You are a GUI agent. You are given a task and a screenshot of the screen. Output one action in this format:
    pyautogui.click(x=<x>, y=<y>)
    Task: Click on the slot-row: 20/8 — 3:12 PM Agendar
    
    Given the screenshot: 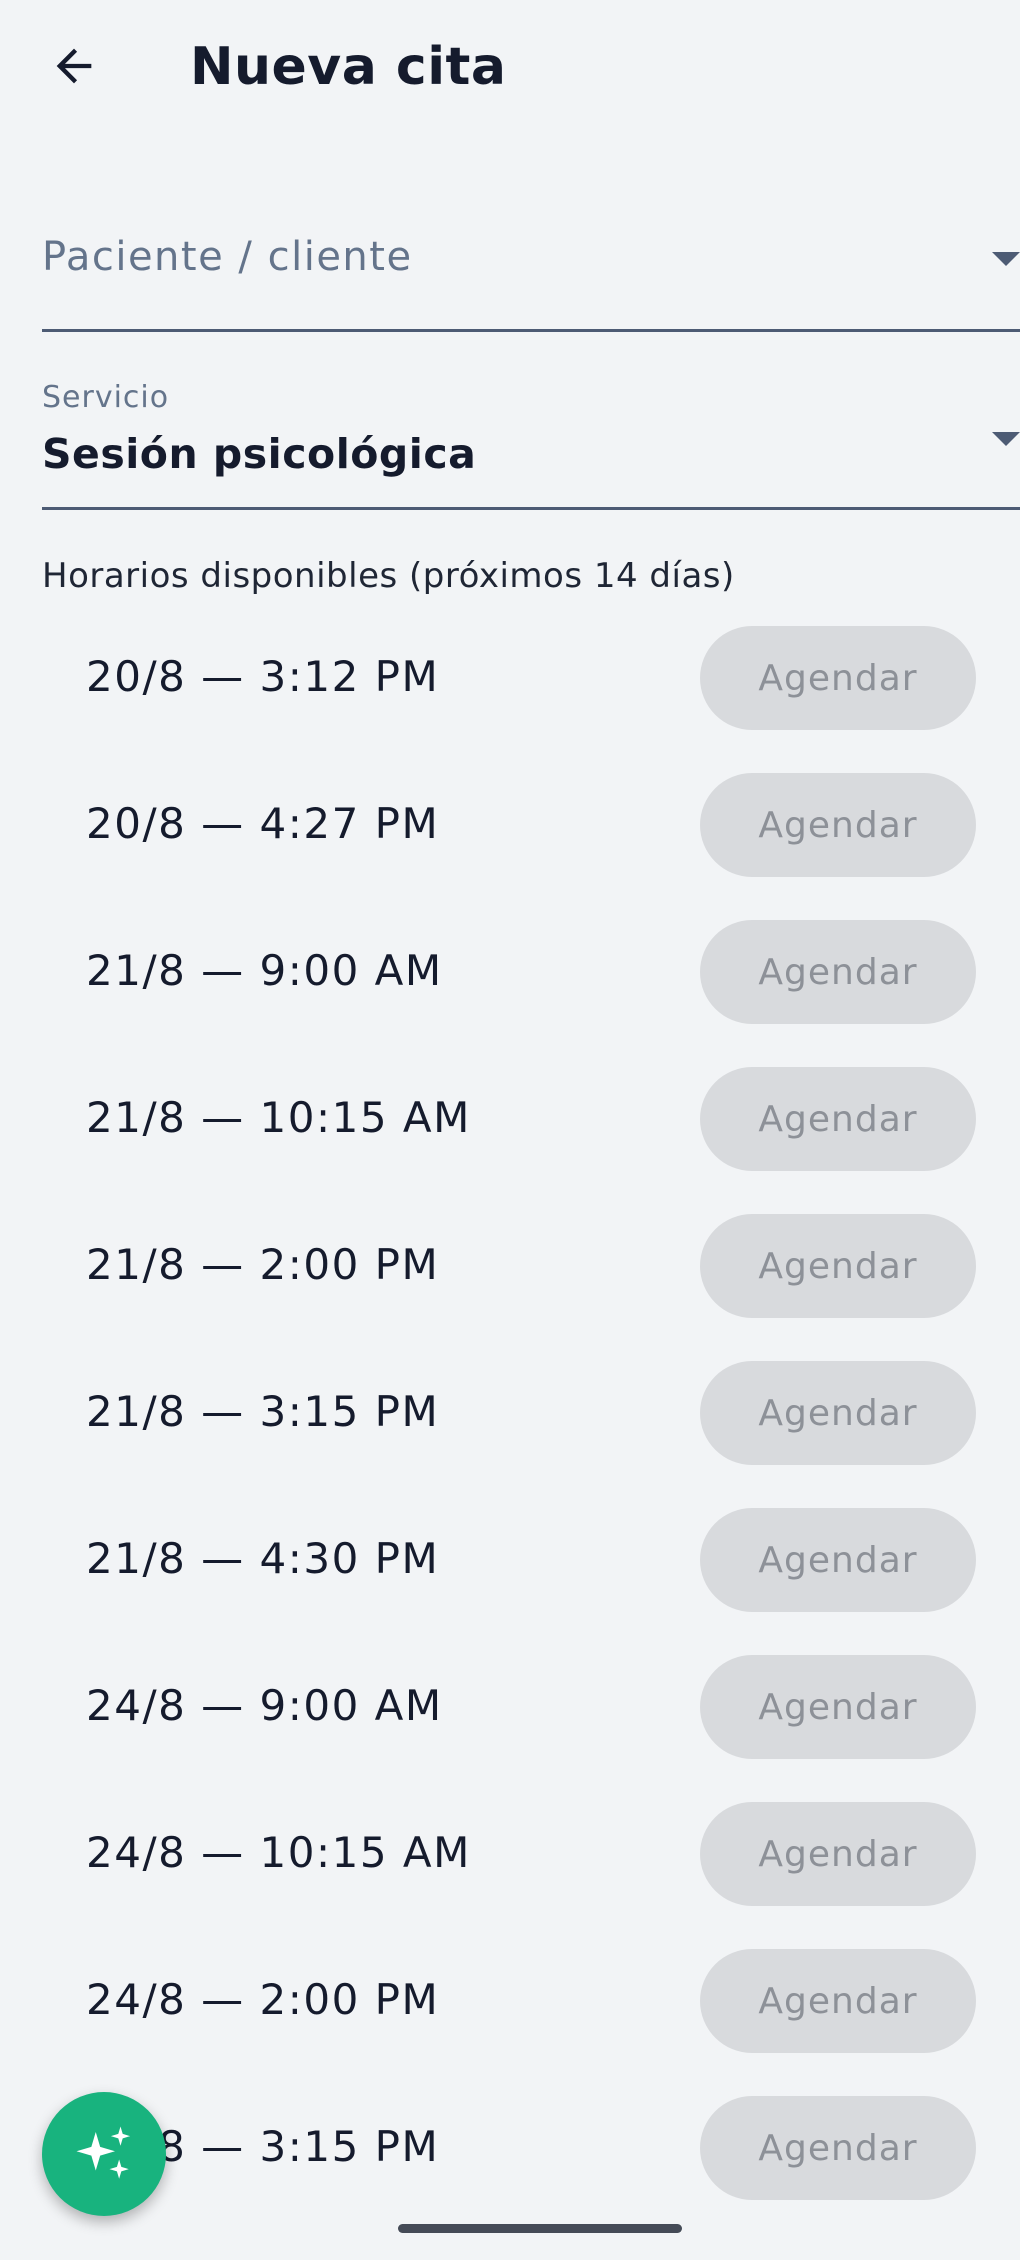 What is the action you would take?
    pyautogui.click(x=510, y=697)
    